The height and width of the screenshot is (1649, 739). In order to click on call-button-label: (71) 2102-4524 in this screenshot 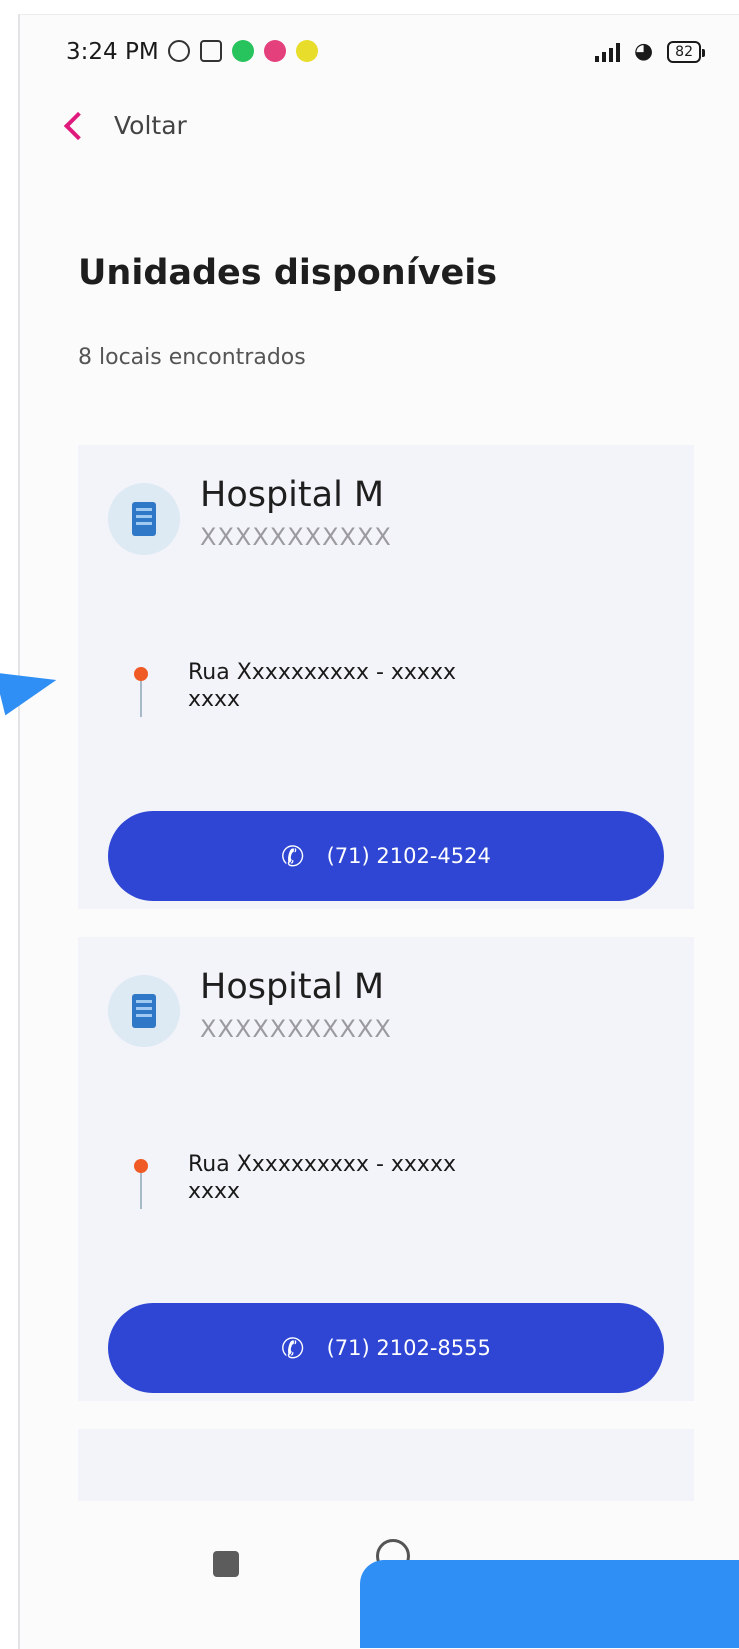, I will do `click(408, 856)`.